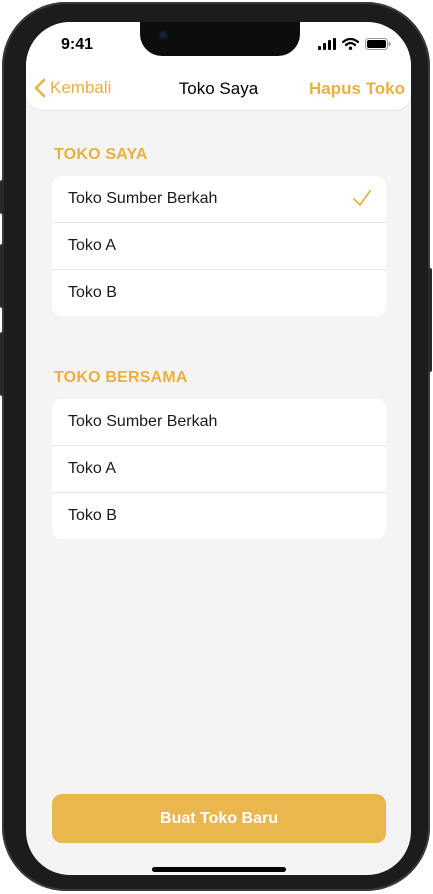 Image resolution: width=433 pixels, height=894 pixels. What do you see at coordinates (218, 88) in the screenshot?
I see `navigation-bar: Kembali Toko Saya Hapus Toko` at bounding box center [218, 88].